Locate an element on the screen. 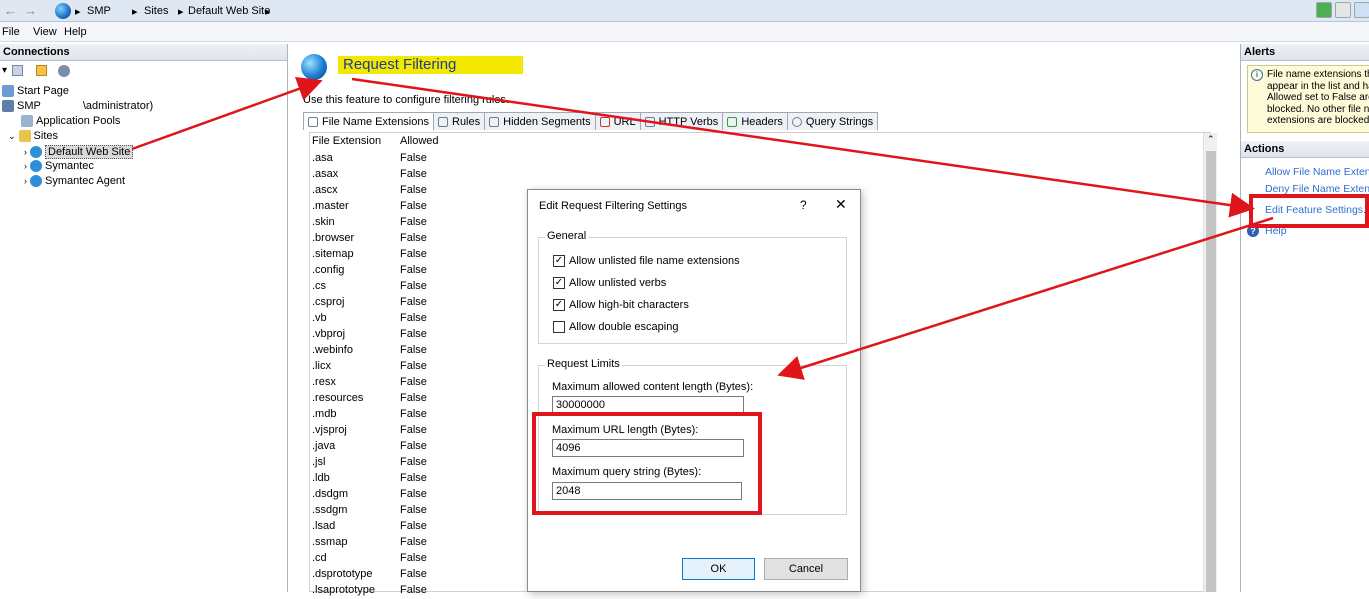 This screenshot has width=1369, height=599. table-row: .ascx False is located at coordinates (375, 191).